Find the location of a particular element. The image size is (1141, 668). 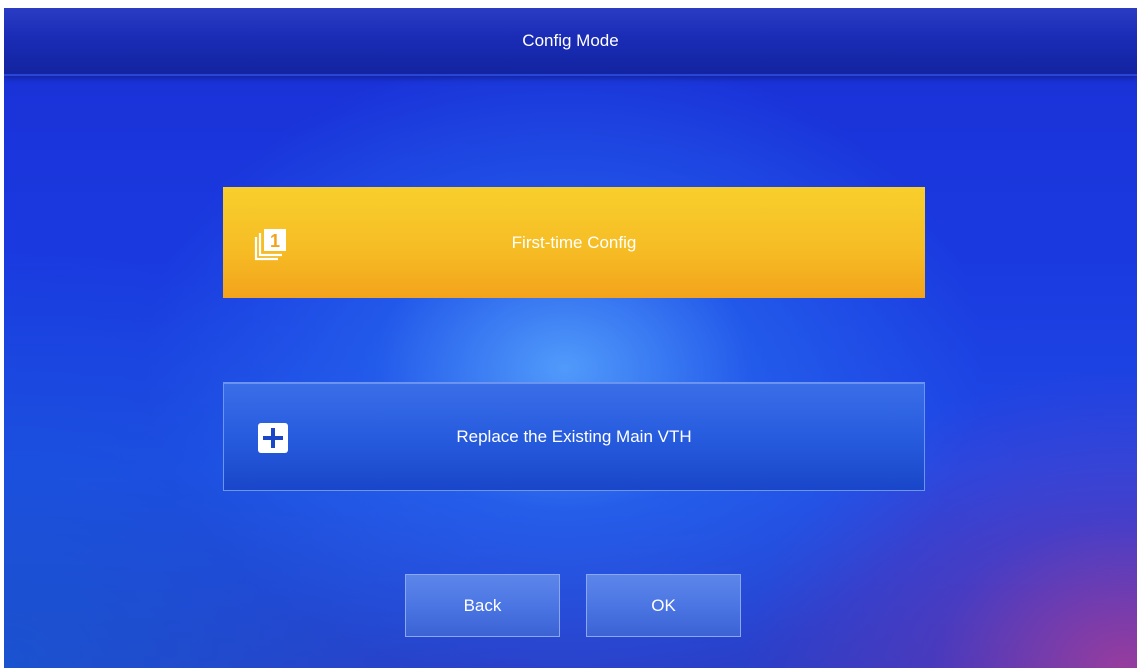

back-button: Back is located at coordinates (482, 605).